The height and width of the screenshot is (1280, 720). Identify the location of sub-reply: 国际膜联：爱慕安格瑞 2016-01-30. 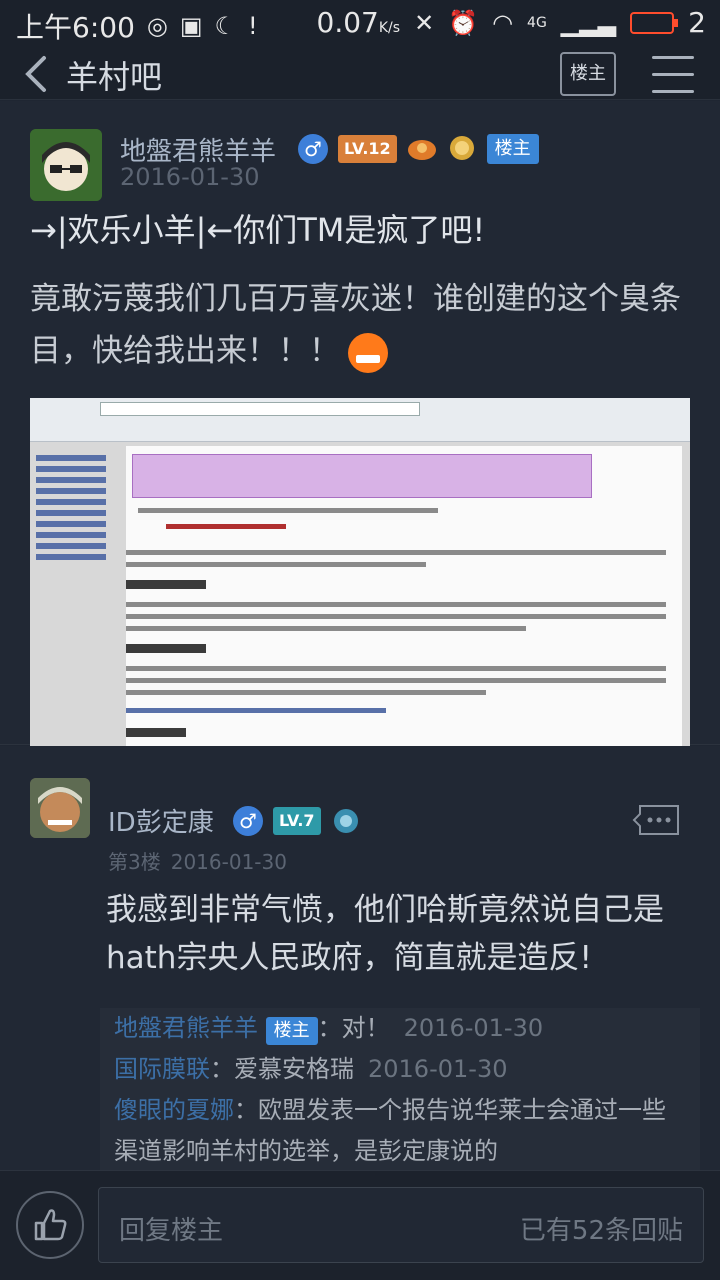
(400, 1069).